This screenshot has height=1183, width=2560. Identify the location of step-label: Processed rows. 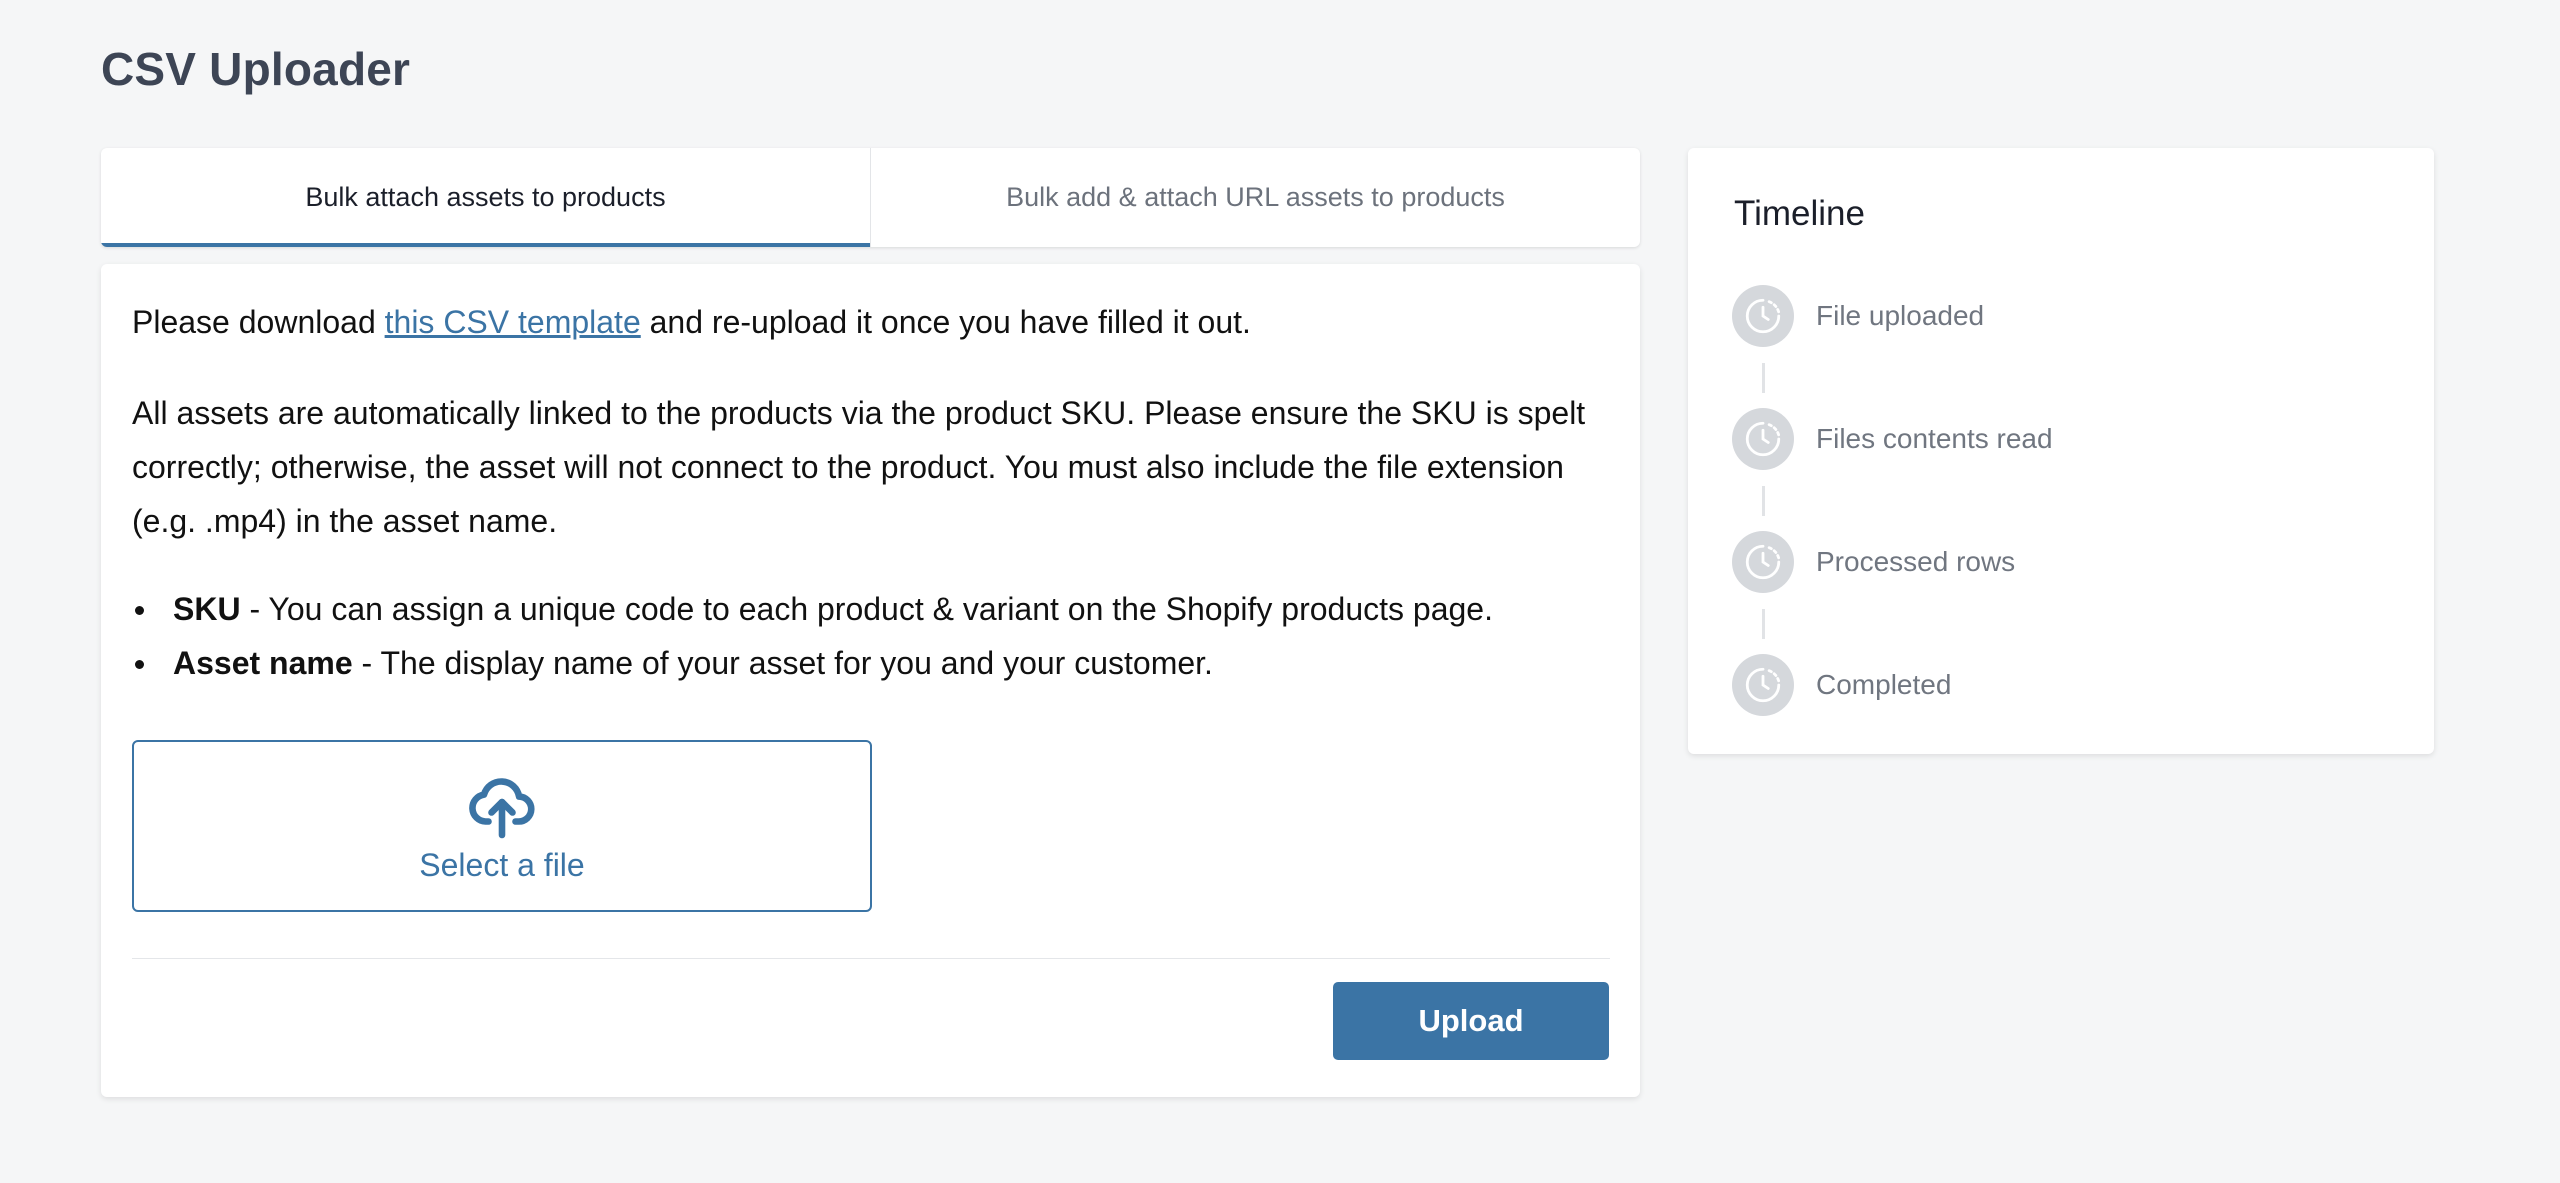
(1916, 561).